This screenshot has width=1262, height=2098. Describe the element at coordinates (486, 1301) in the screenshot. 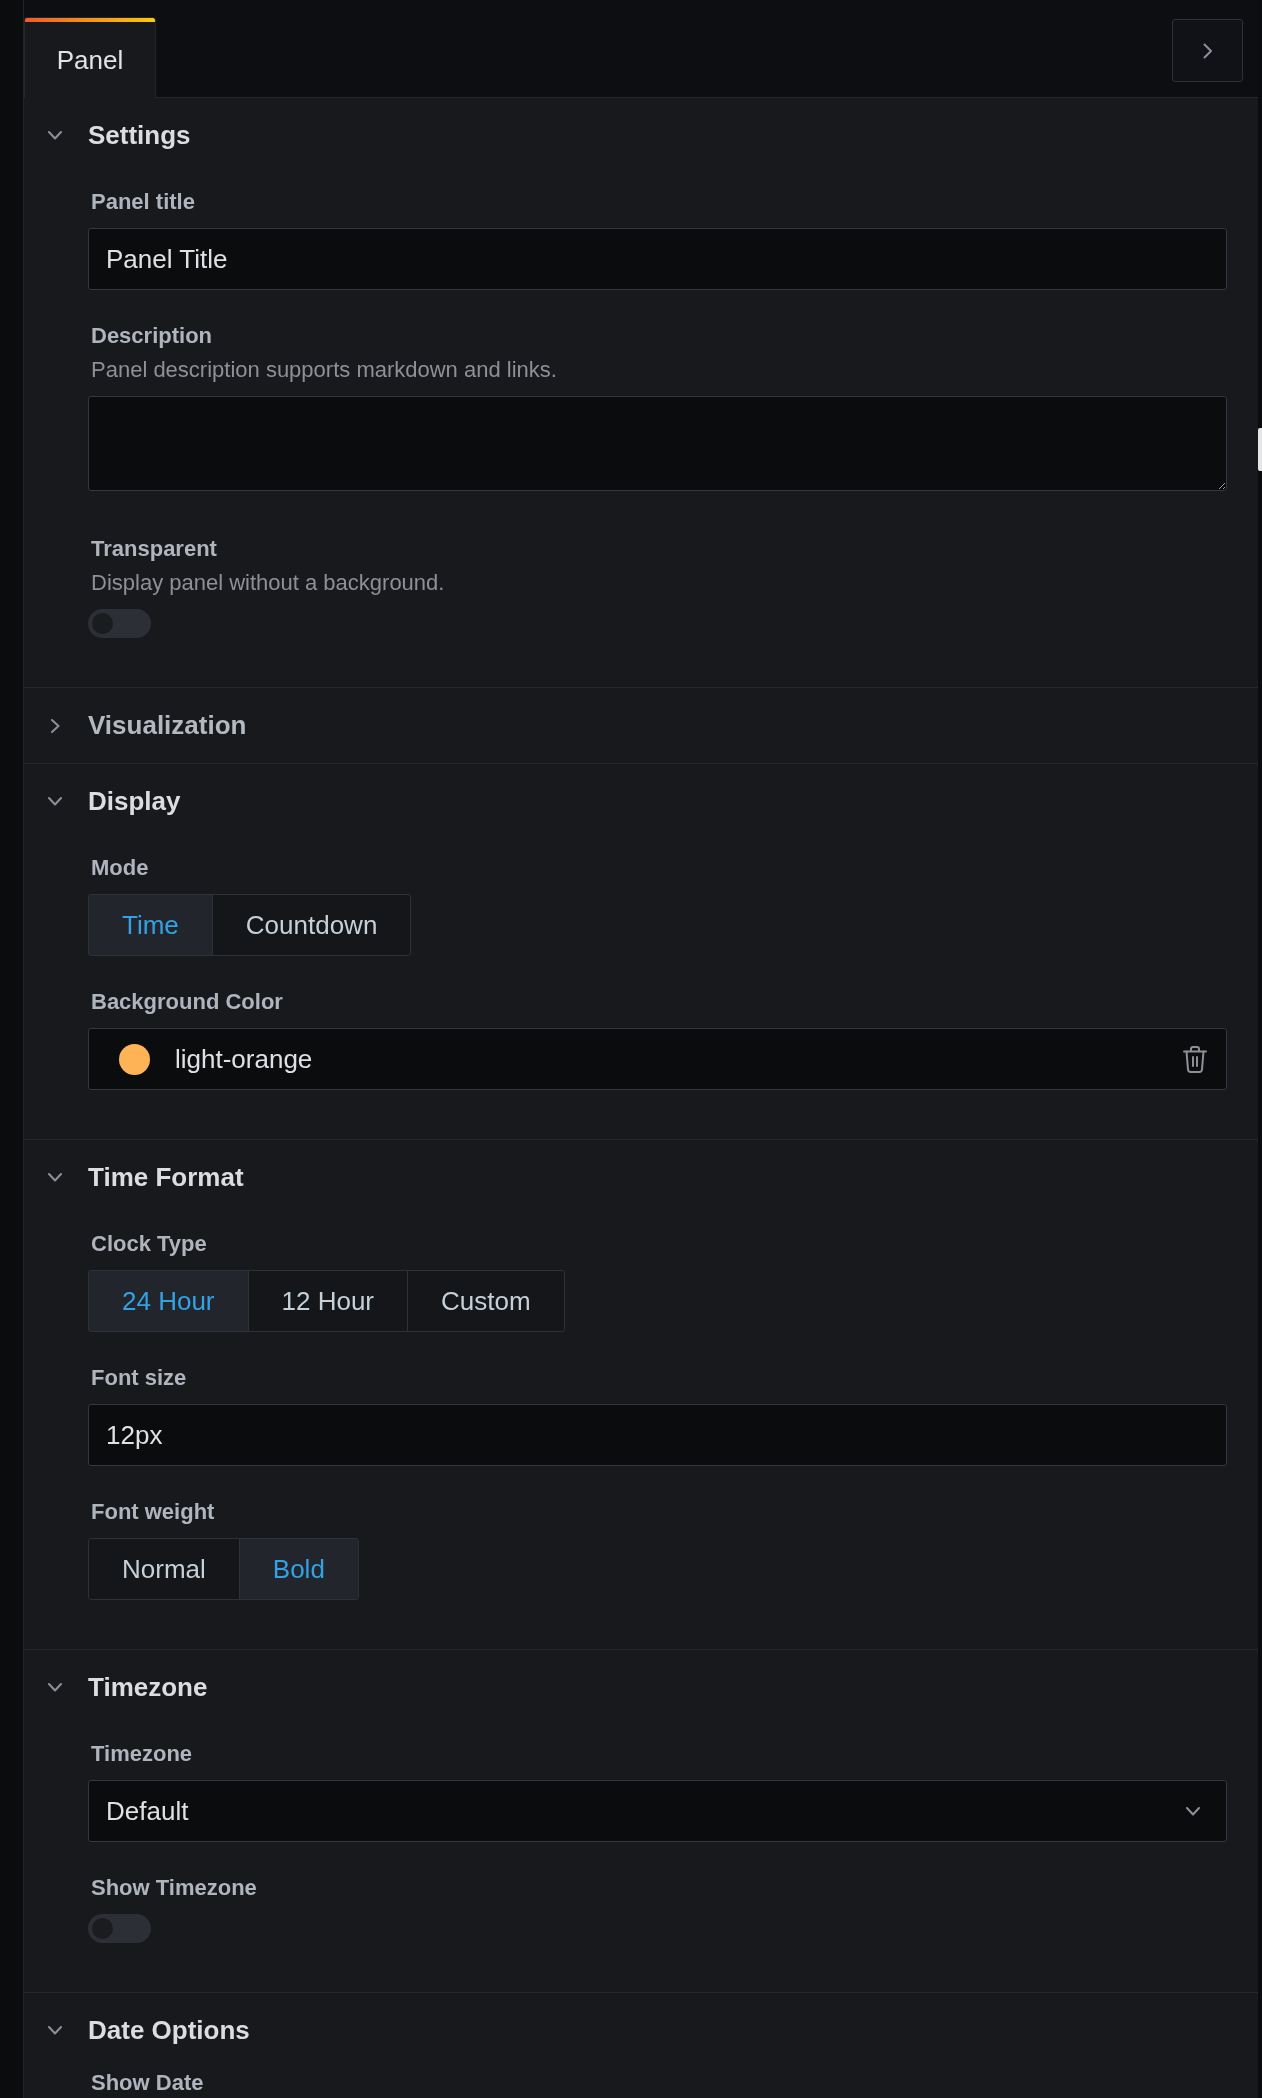

I see `radio-option: Custom` at that location.